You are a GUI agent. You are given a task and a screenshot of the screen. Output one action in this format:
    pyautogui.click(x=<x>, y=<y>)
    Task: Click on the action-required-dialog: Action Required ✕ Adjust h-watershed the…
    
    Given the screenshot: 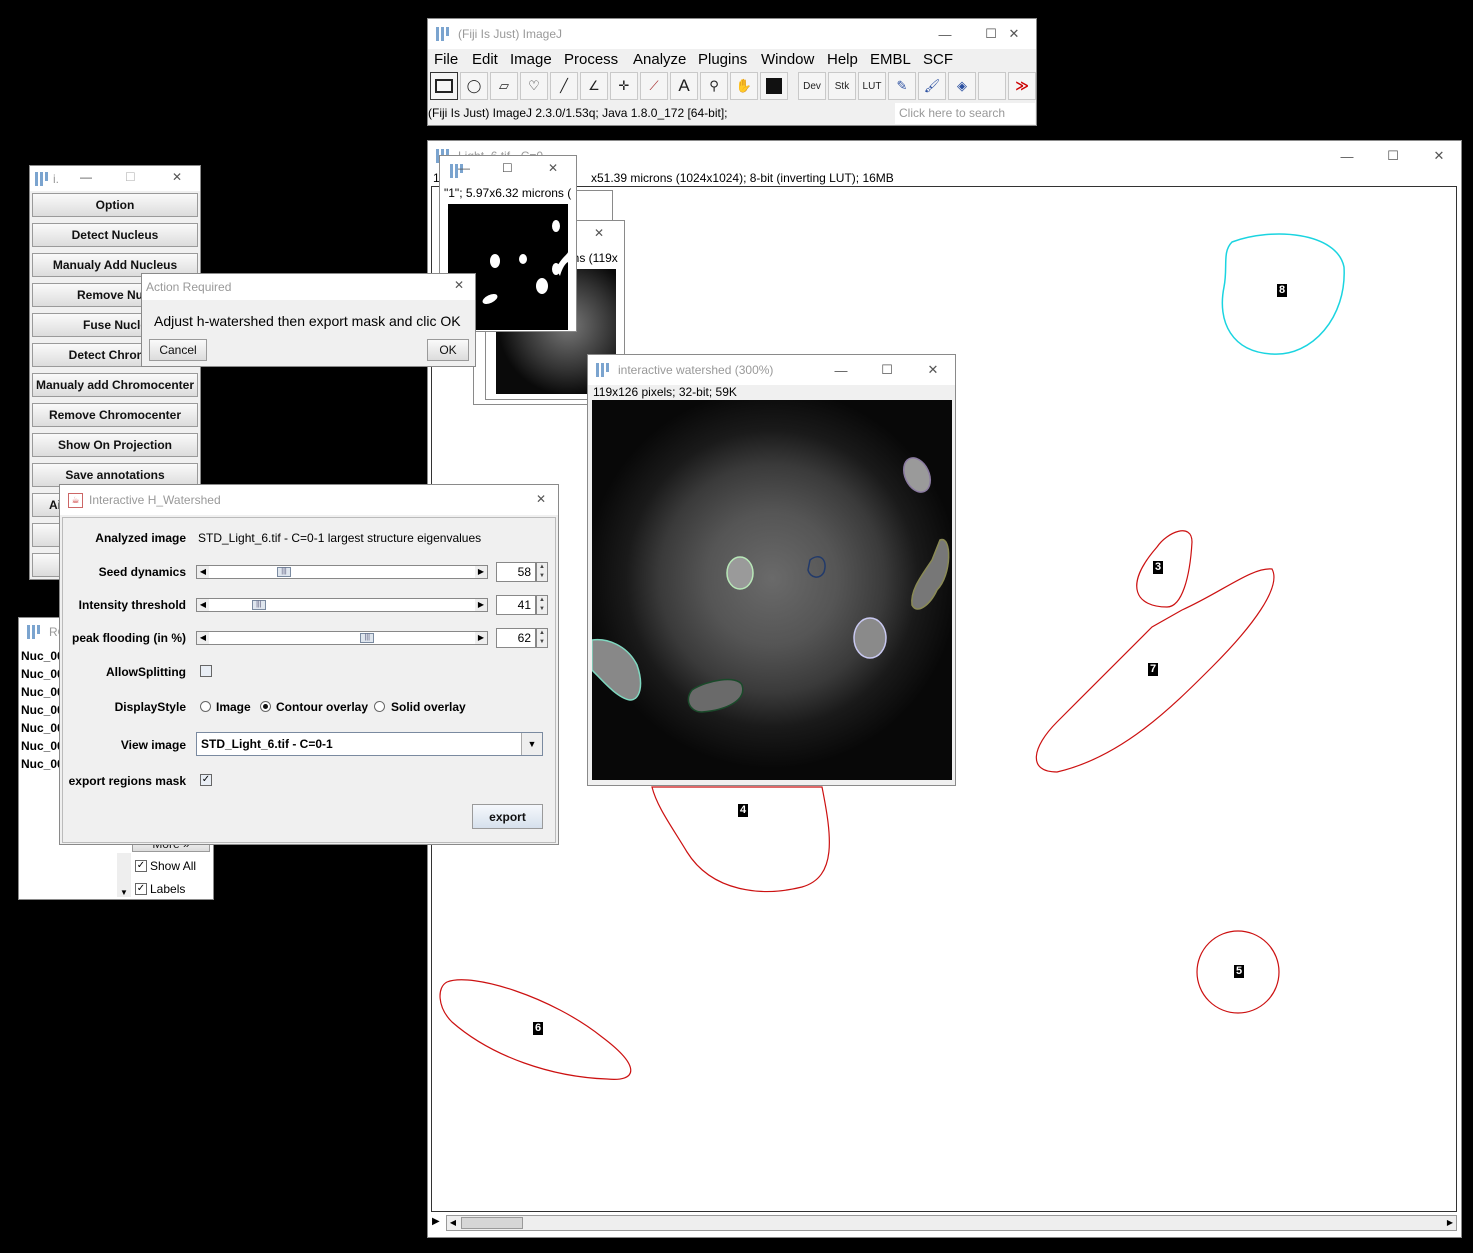 What is the action you would take?
    pyautogui.click(x=308, y=320)
    